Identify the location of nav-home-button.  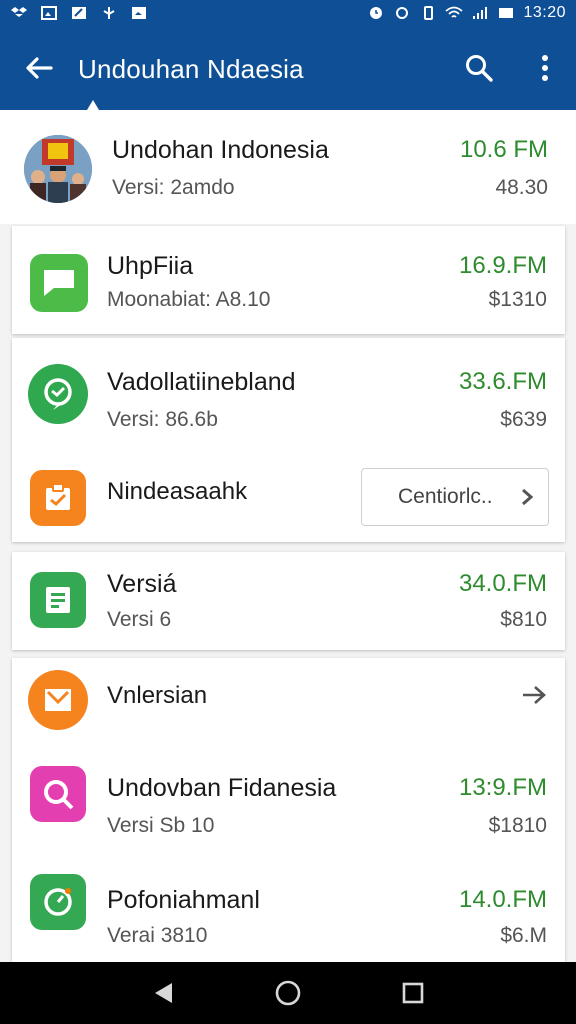
(288, 993).